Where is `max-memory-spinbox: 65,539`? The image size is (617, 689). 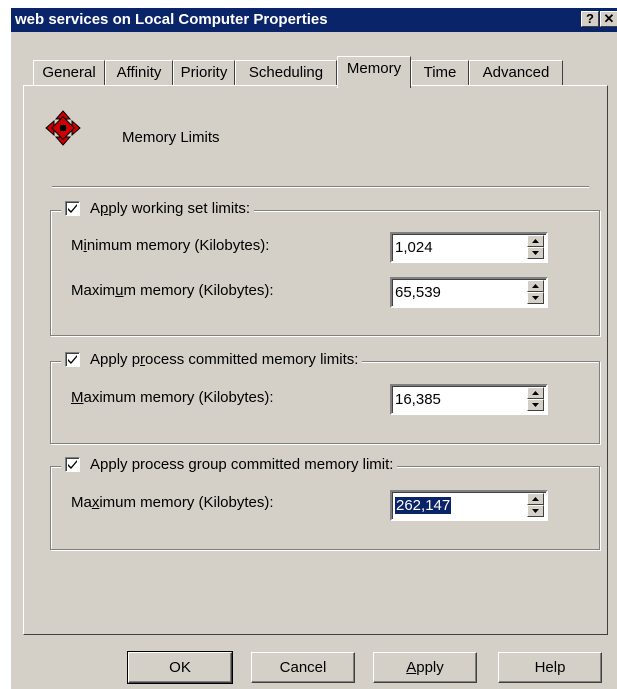
max-memory-spinbox: 65,539 is located at coordinates (469, 292).